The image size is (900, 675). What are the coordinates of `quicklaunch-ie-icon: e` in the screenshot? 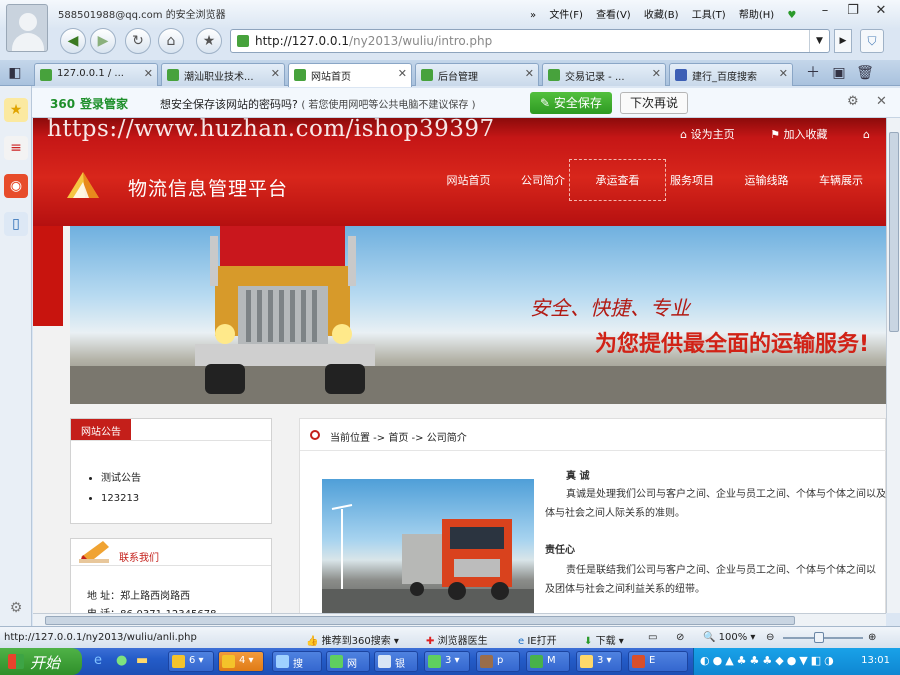 It's located at (98, 660).